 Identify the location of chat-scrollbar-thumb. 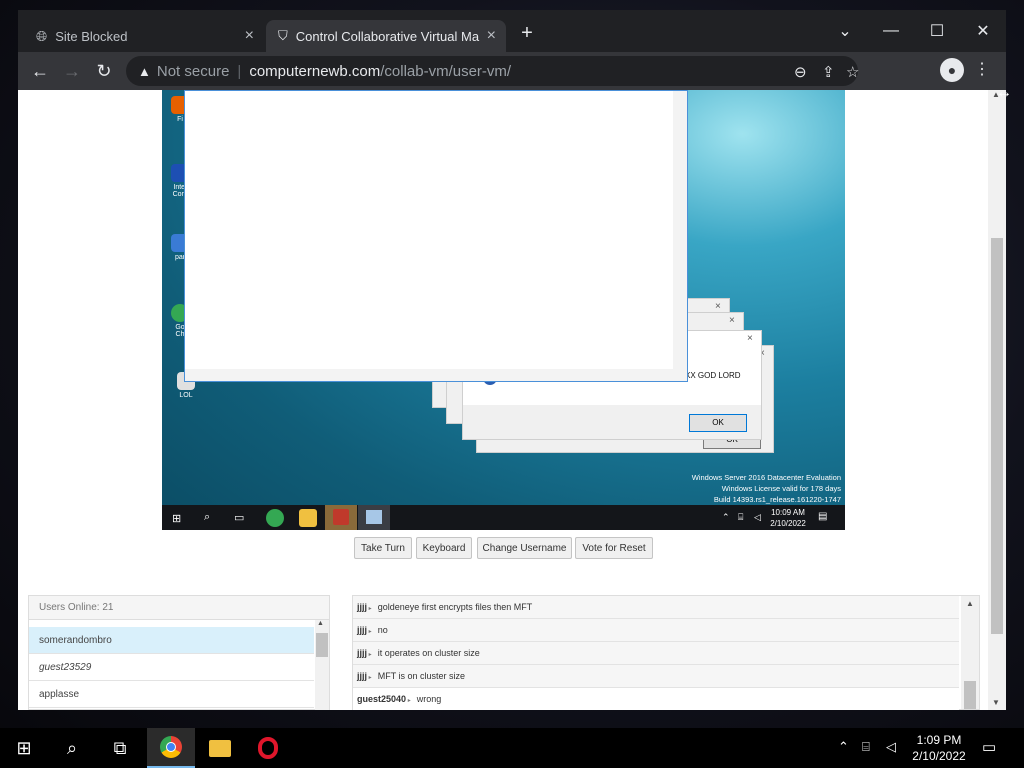
(970, 695).